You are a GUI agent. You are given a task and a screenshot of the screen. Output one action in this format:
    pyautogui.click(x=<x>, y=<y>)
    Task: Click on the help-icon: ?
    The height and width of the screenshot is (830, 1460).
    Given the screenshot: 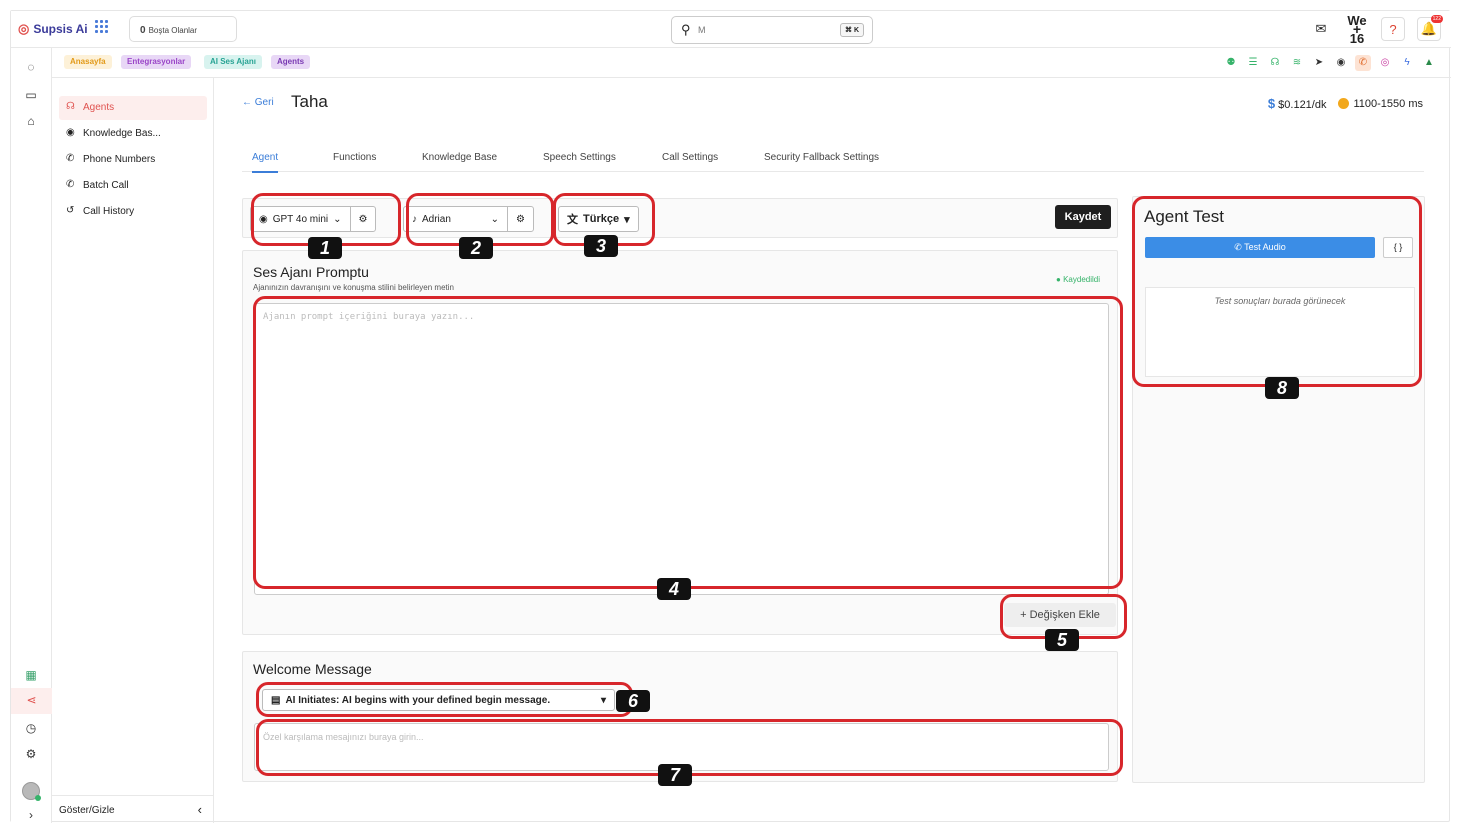 What is the action you would take?
    pyautogui.click(x=1393, y=29)
    